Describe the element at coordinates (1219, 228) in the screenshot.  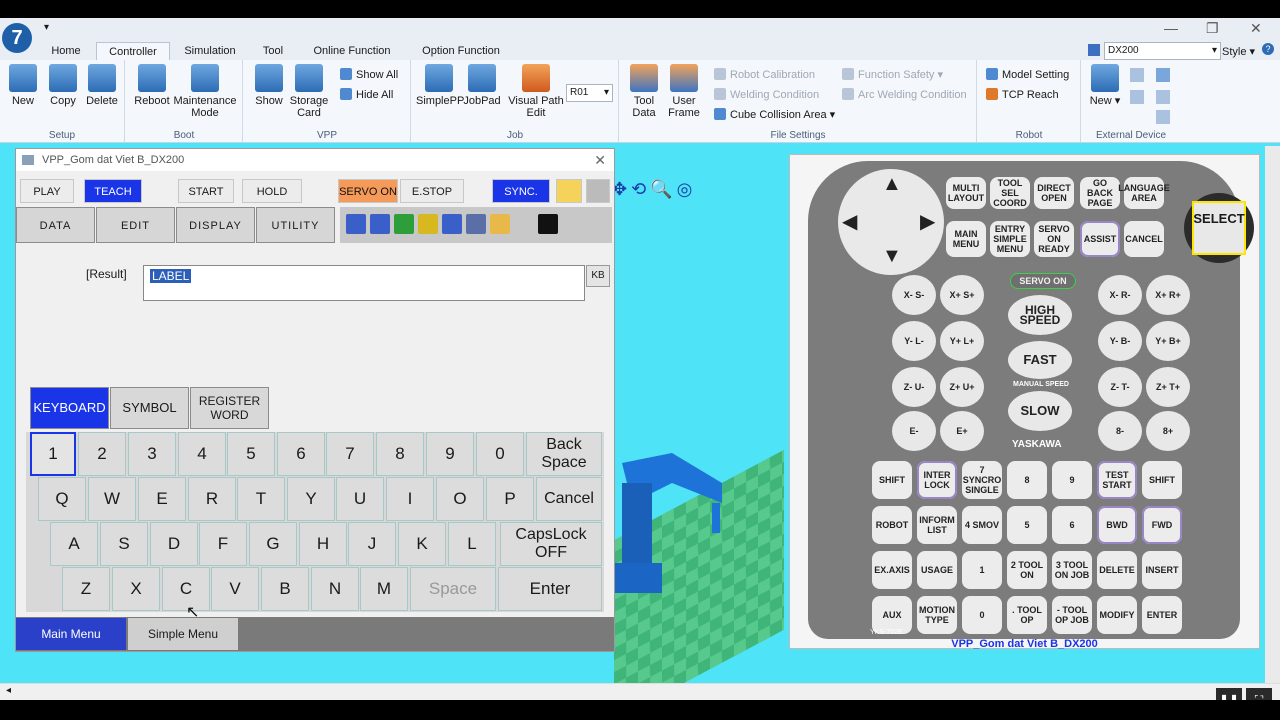
I see `select-key: SELECT` at that location.